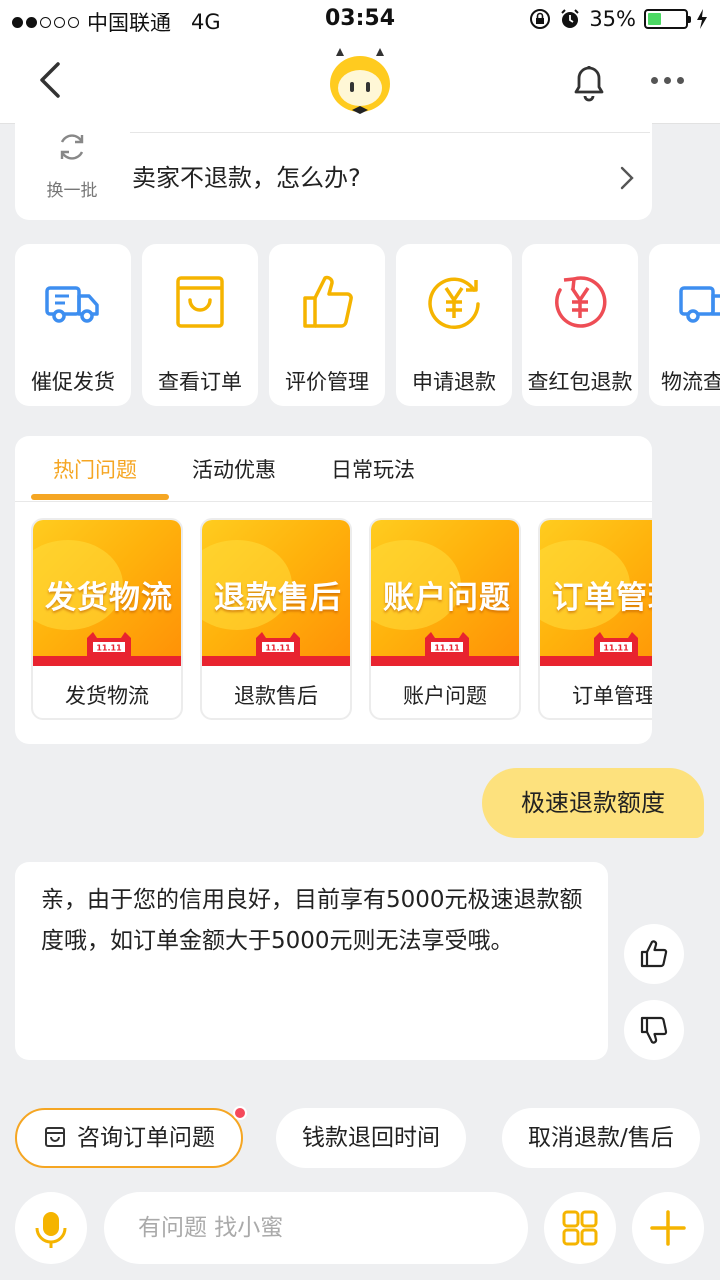 This screenshot has width=720, height=1280. What do you see at coordinates (316, 1228) in the screenshot?
I see `message-input: 有问题 找小蜜` at bounding box center [316, 1228].